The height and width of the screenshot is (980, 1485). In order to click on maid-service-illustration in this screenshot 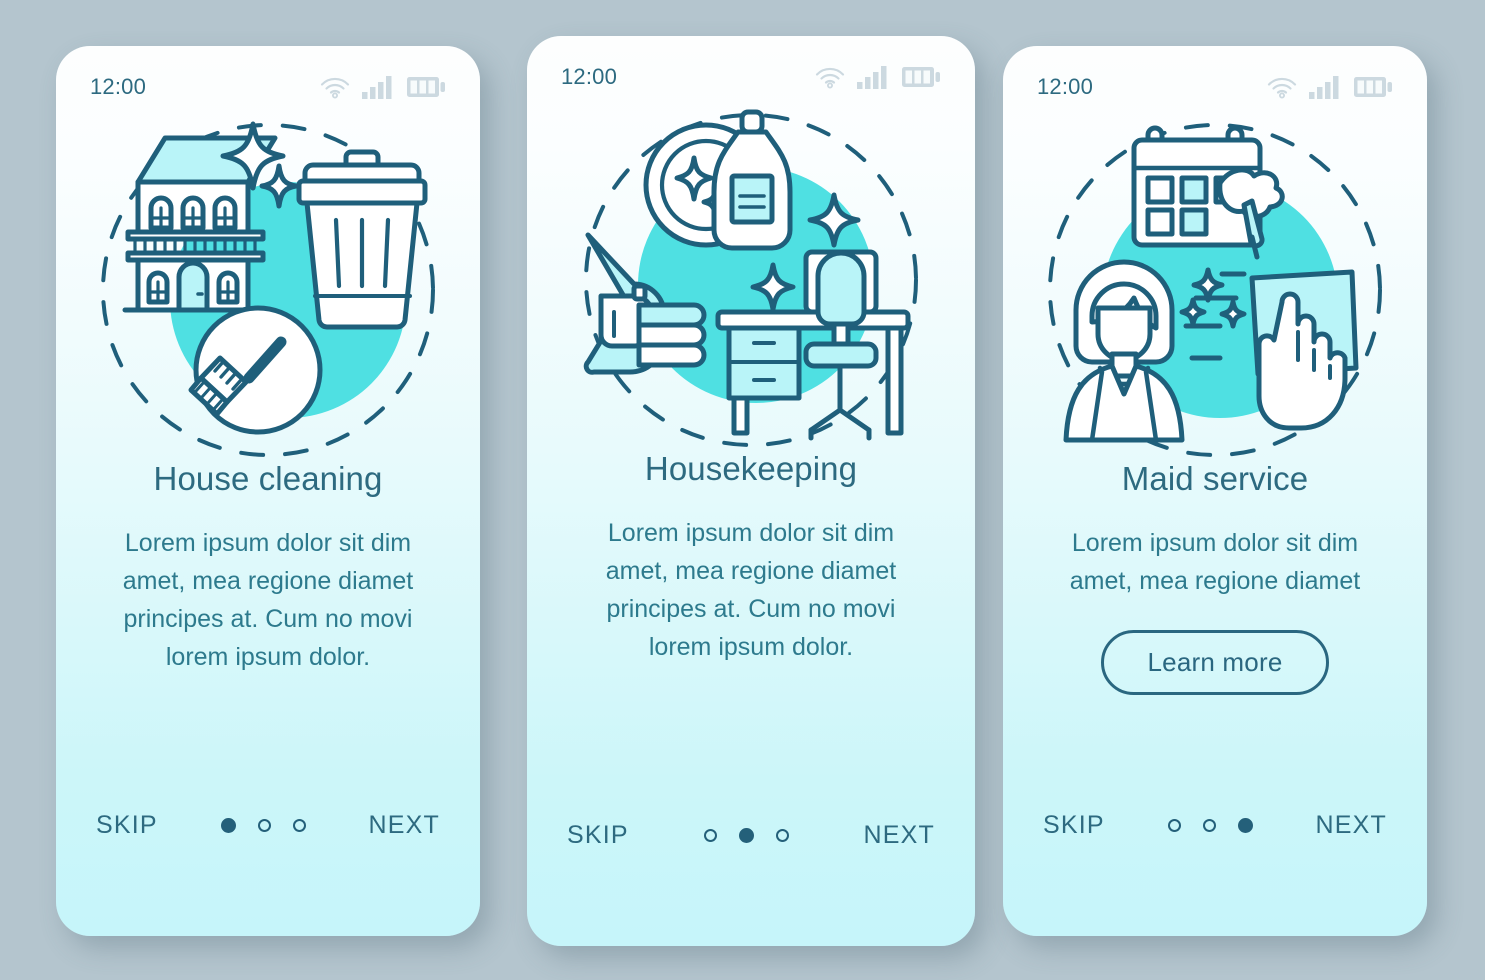, I will do `click(1215, 280)`.